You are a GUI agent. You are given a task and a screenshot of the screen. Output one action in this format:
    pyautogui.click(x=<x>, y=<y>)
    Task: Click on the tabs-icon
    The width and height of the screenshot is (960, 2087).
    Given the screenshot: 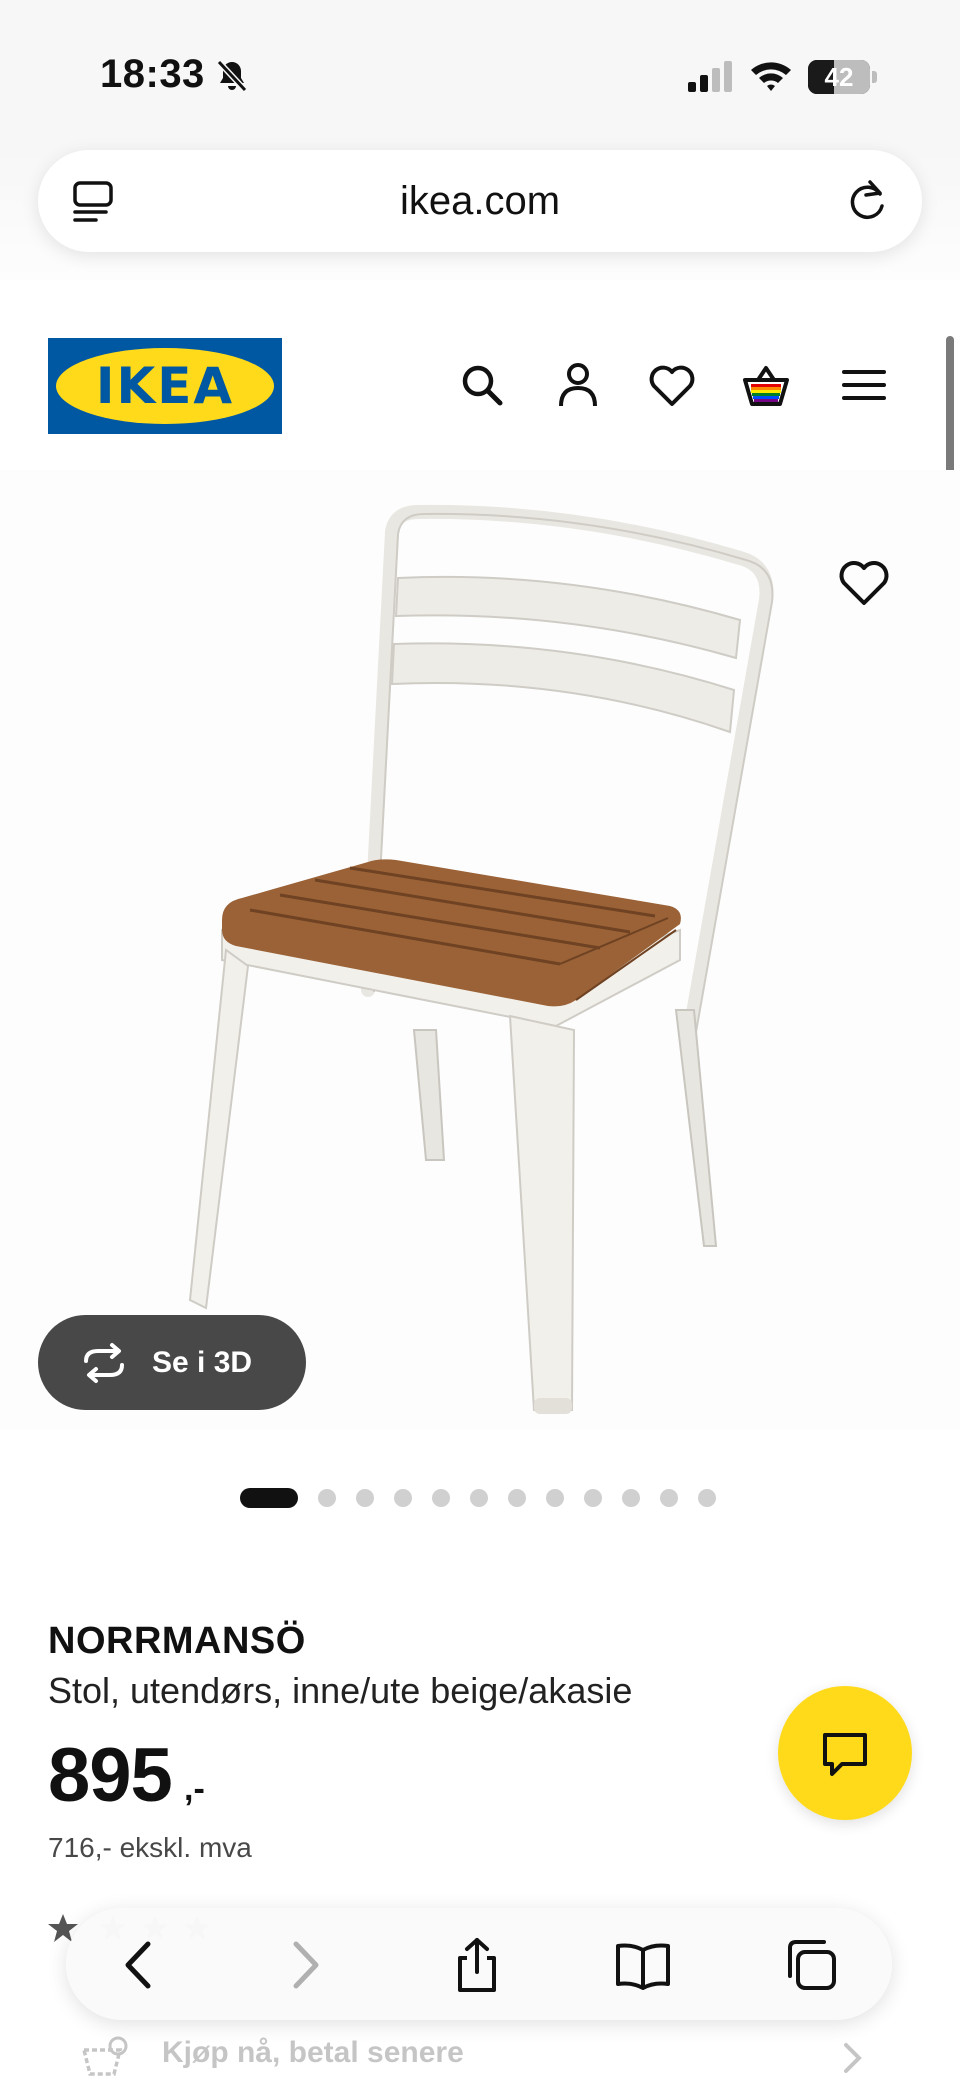 What is the action you would take?
    pyautogui.click(x=811, y=1965)
    